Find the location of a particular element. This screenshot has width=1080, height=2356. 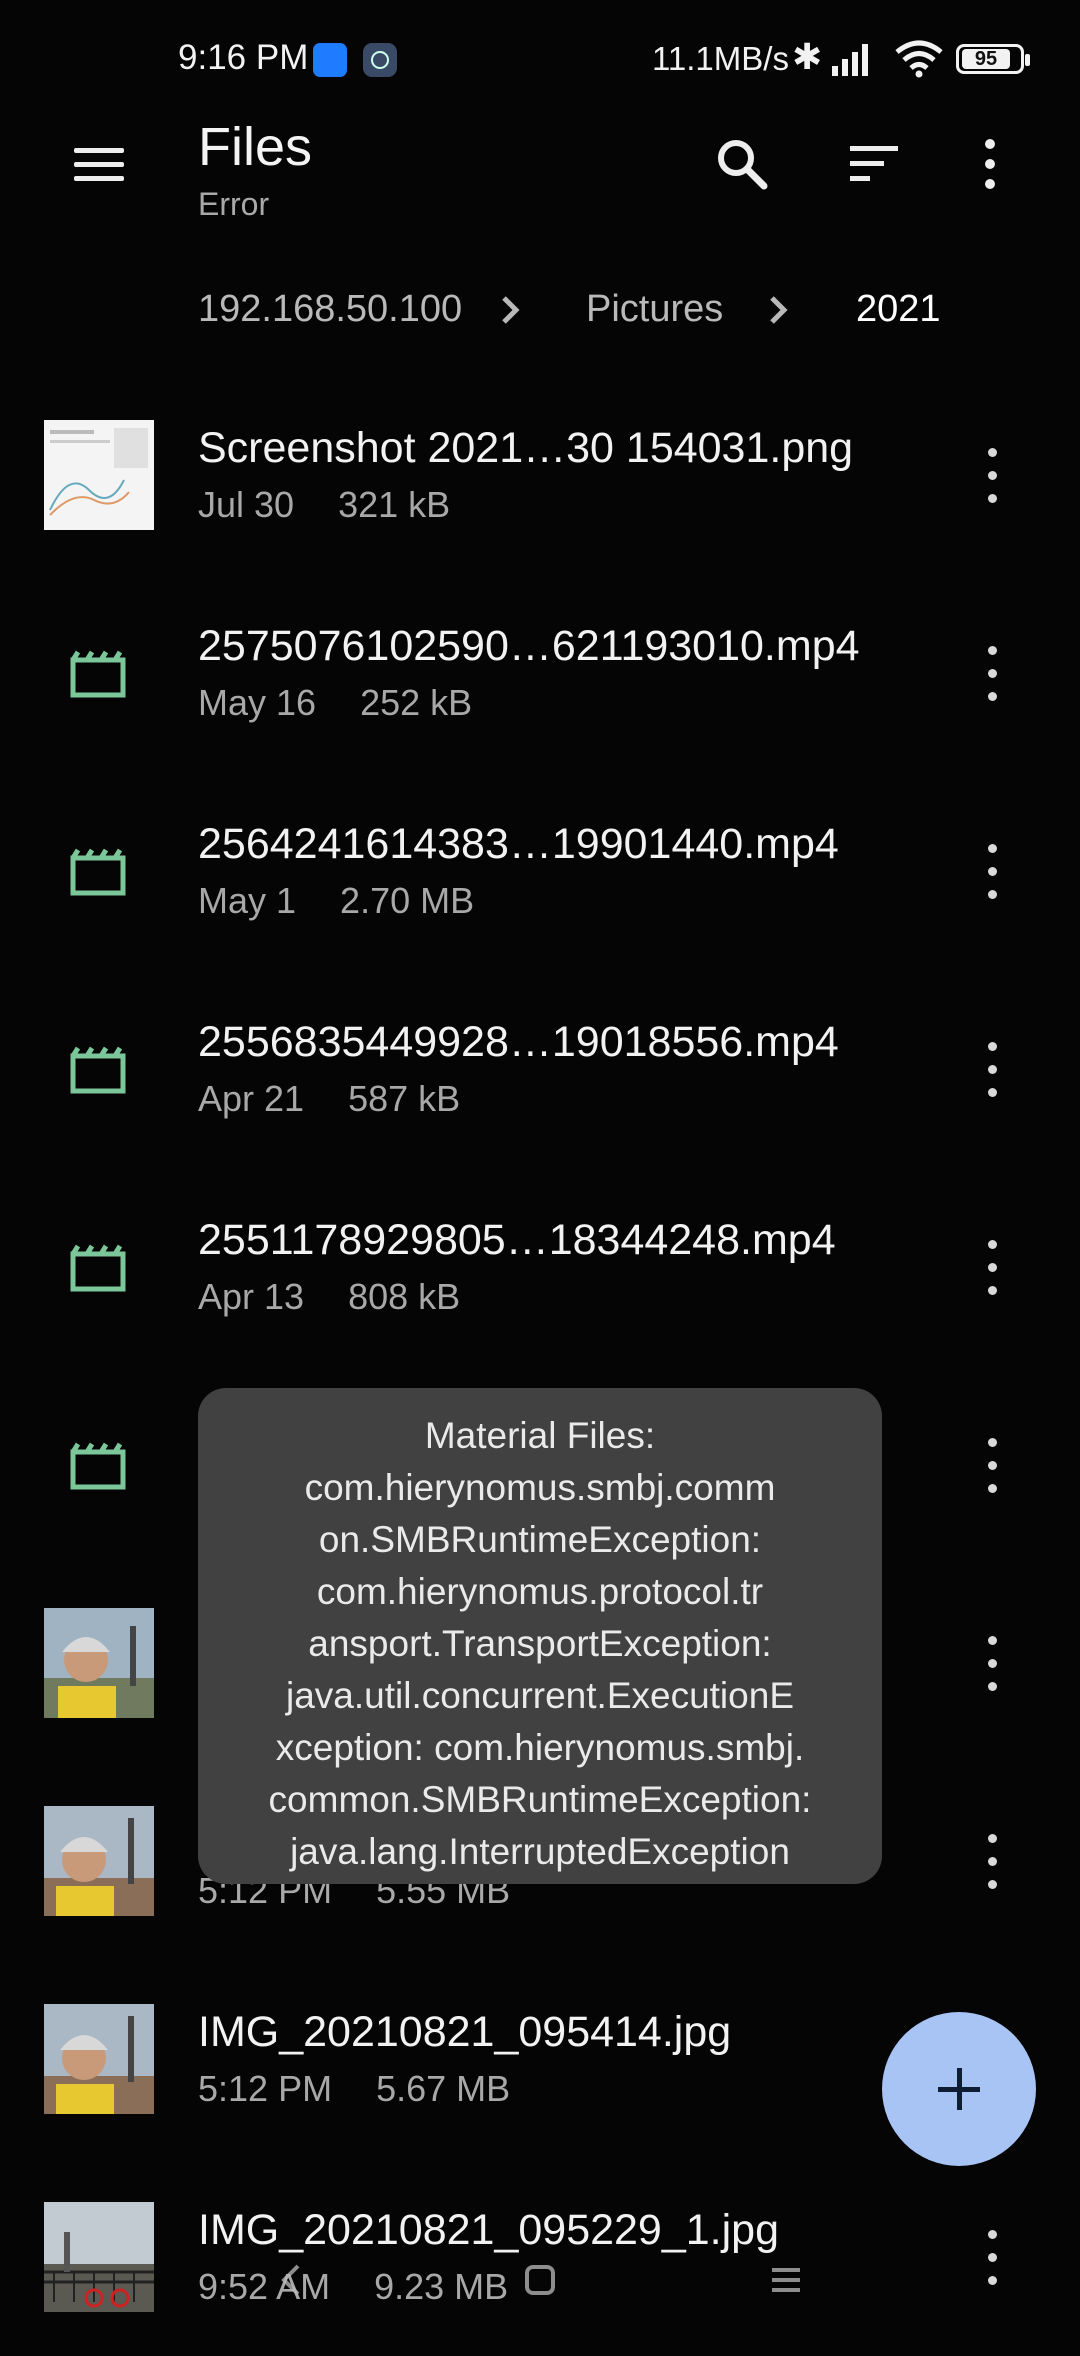

file-size: 5.67 MB is located at coordinates (443, 2088).